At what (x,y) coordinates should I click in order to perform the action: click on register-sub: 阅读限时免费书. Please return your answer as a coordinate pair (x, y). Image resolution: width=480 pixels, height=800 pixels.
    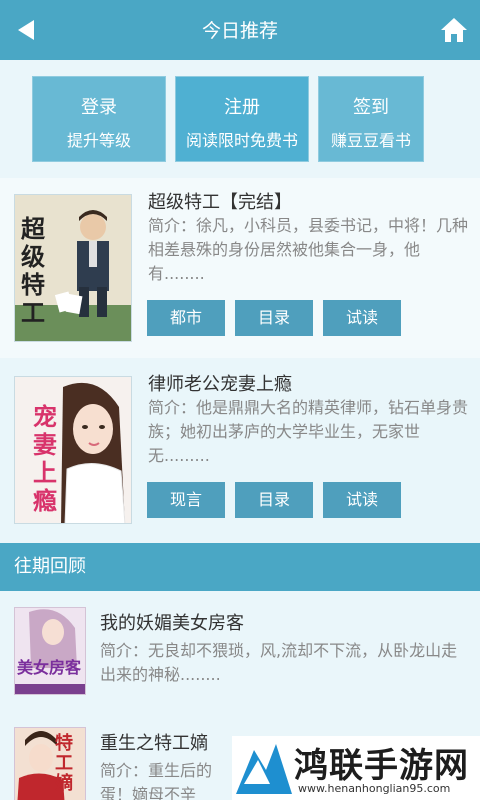
    Looking at the image, I should click on (241, 140).